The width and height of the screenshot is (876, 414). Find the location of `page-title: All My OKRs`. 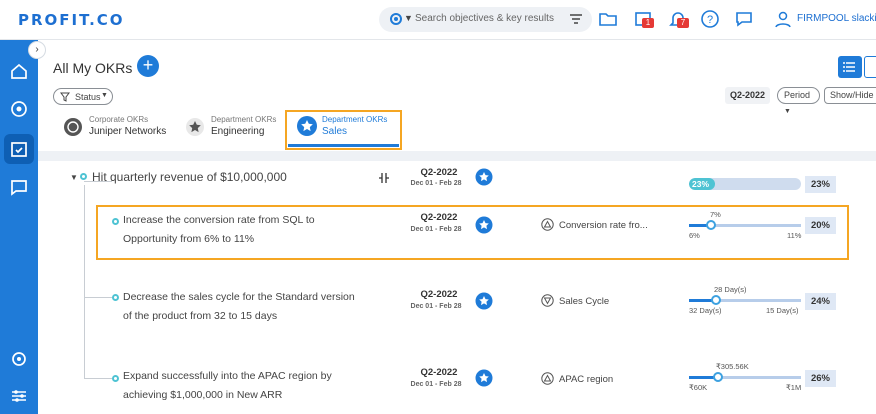

page-title: All My OKRs is located at coordinates (93, 68).